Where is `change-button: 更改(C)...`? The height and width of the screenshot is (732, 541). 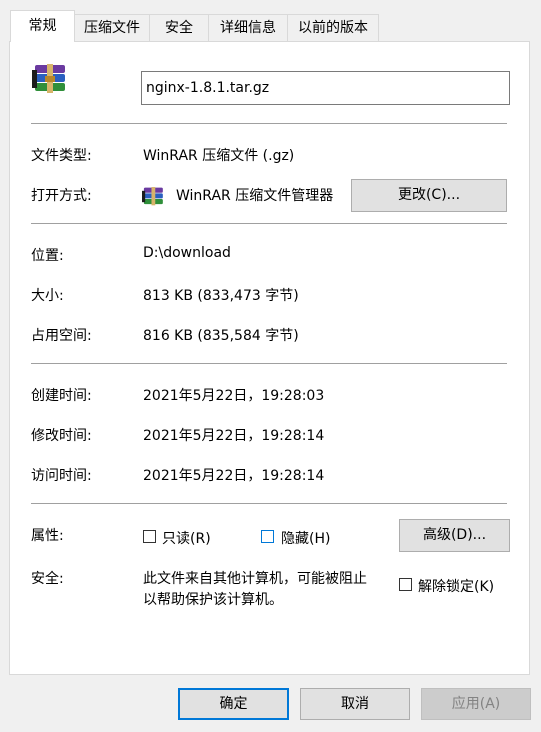 change-button: 更改(C)... is located at coordinates (429, 195).